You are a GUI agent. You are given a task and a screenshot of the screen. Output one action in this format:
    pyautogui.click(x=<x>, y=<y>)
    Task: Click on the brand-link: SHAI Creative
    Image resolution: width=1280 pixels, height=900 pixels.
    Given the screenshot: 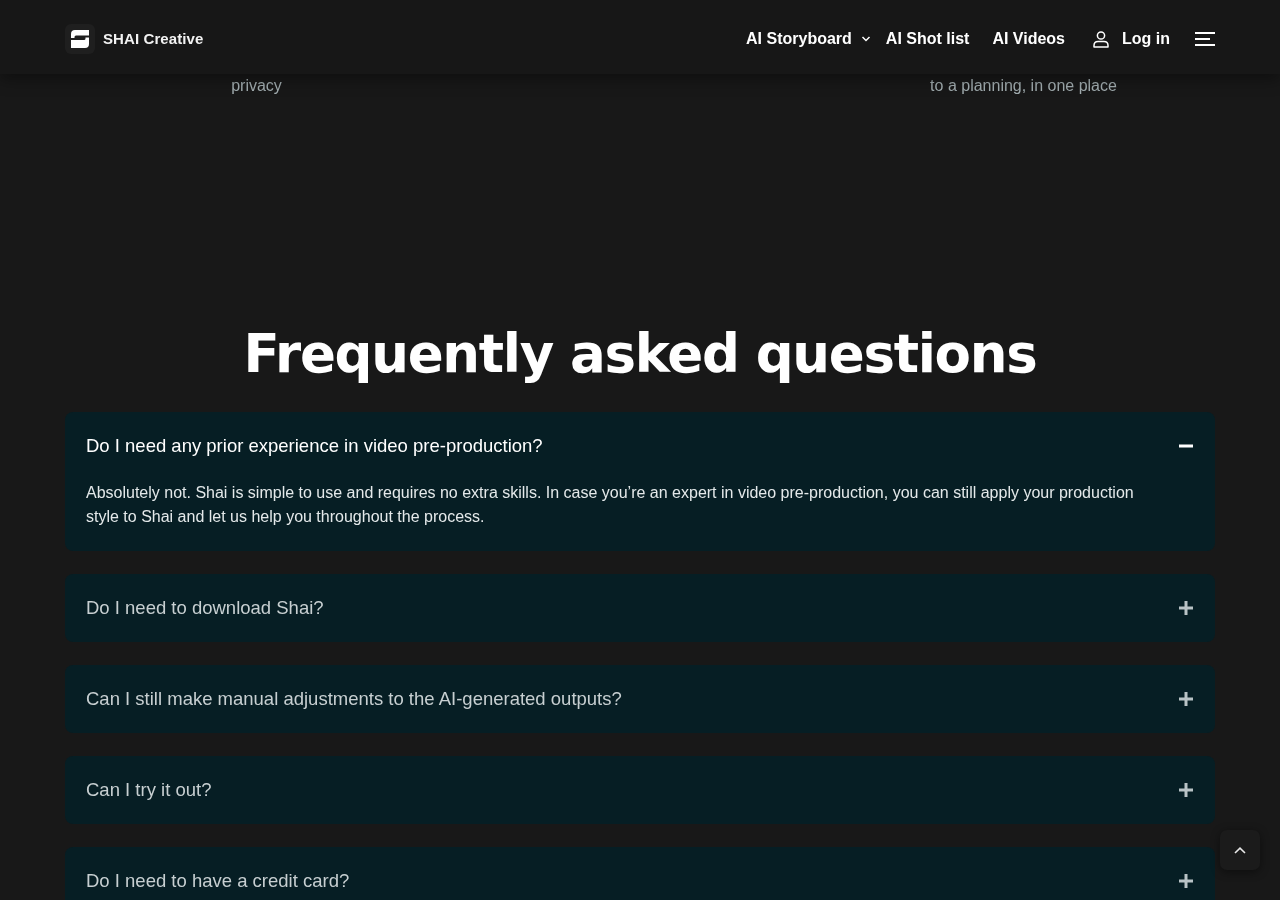 What is the action you would take?
    pyautogui.click(x=134, y=39)
    